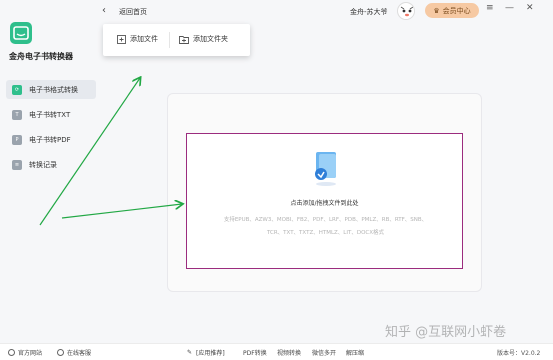  I want to click on online-service-link: 在线客服, so click(74, 352).